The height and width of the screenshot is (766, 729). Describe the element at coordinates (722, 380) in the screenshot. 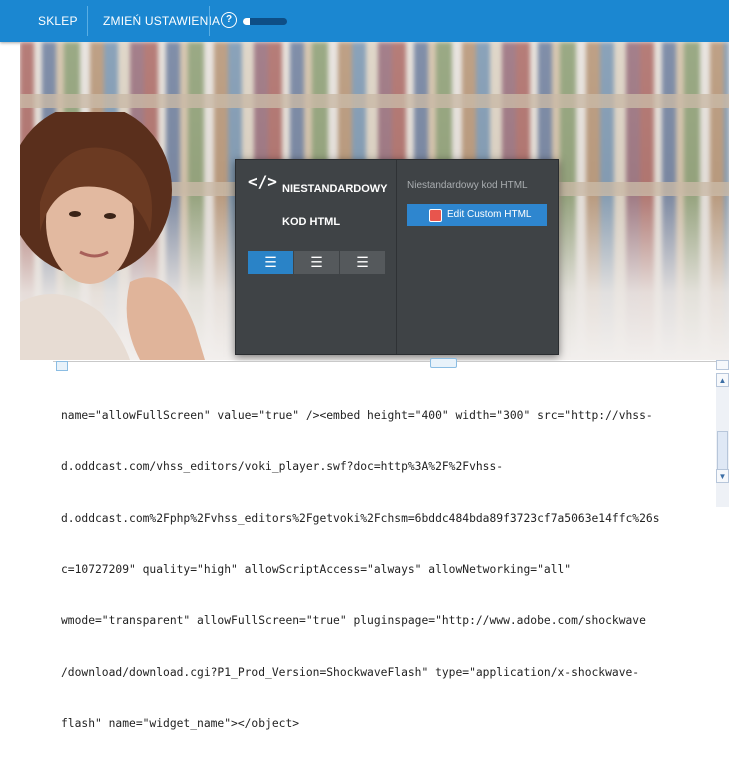

I see `scroll-up-arrow-icon: ▲` at that location.